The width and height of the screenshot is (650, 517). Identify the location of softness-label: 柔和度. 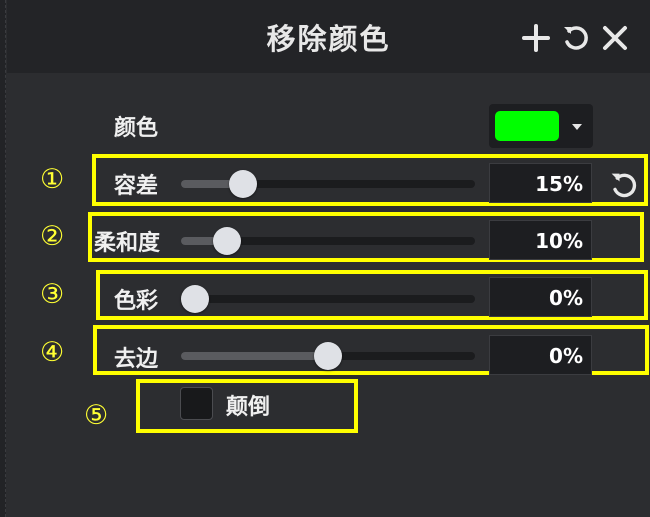
(127, 243).